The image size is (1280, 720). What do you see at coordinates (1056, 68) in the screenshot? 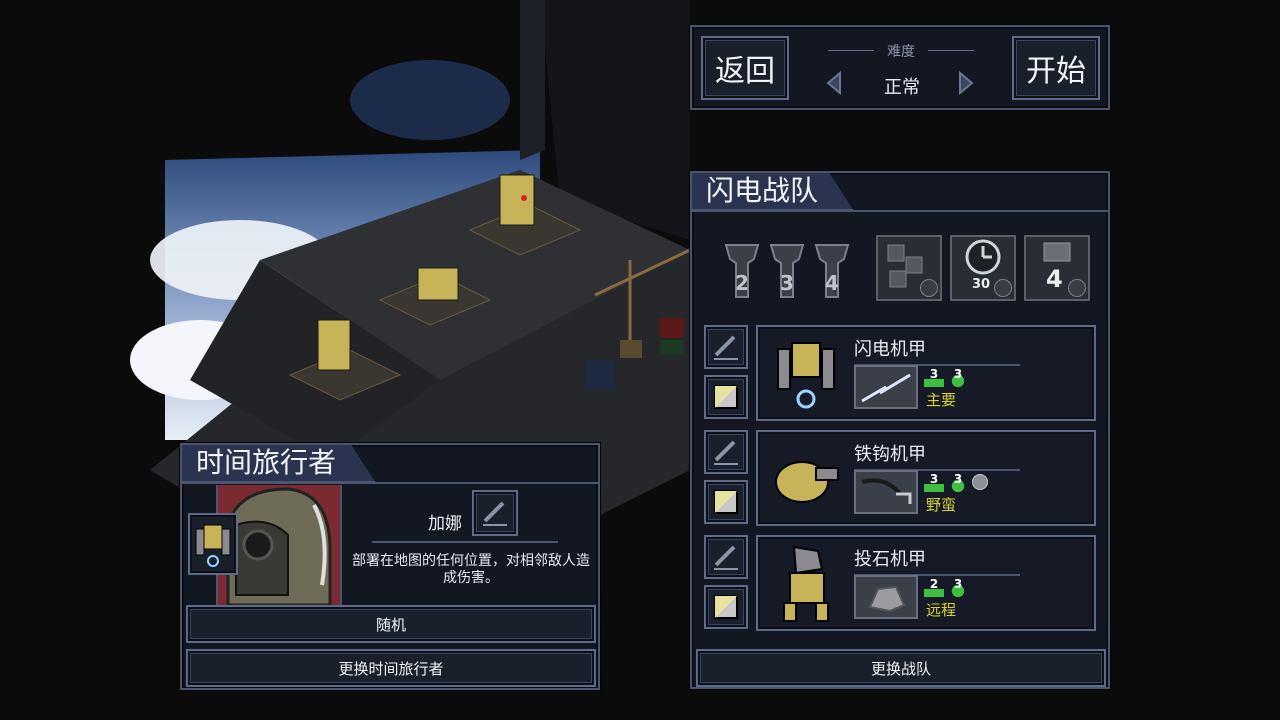
I see `start-button: 开始` at bounding box center [1056, 68].